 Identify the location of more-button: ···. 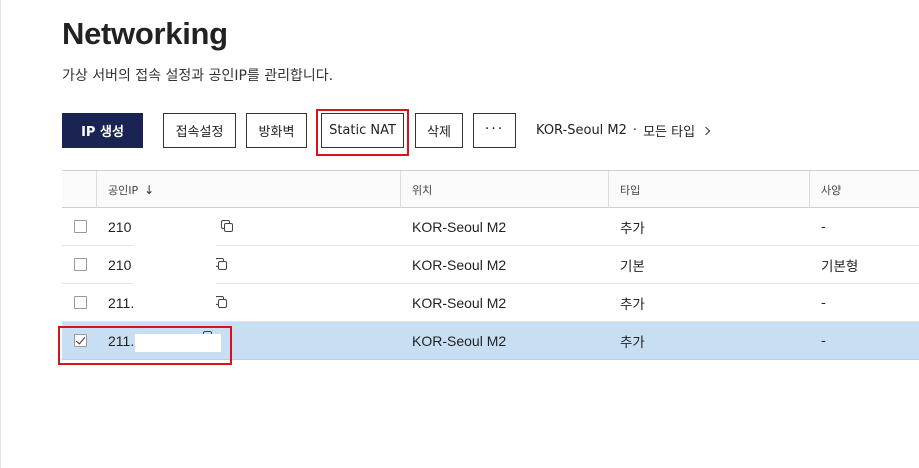
(494, 130).